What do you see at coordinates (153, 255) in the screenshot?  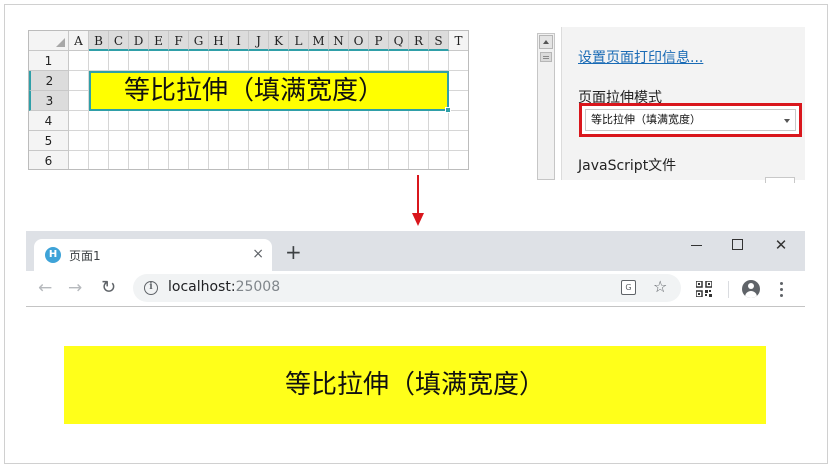 I see `tab-page1: H 页面1 ×` at bounding box center [153, 255].